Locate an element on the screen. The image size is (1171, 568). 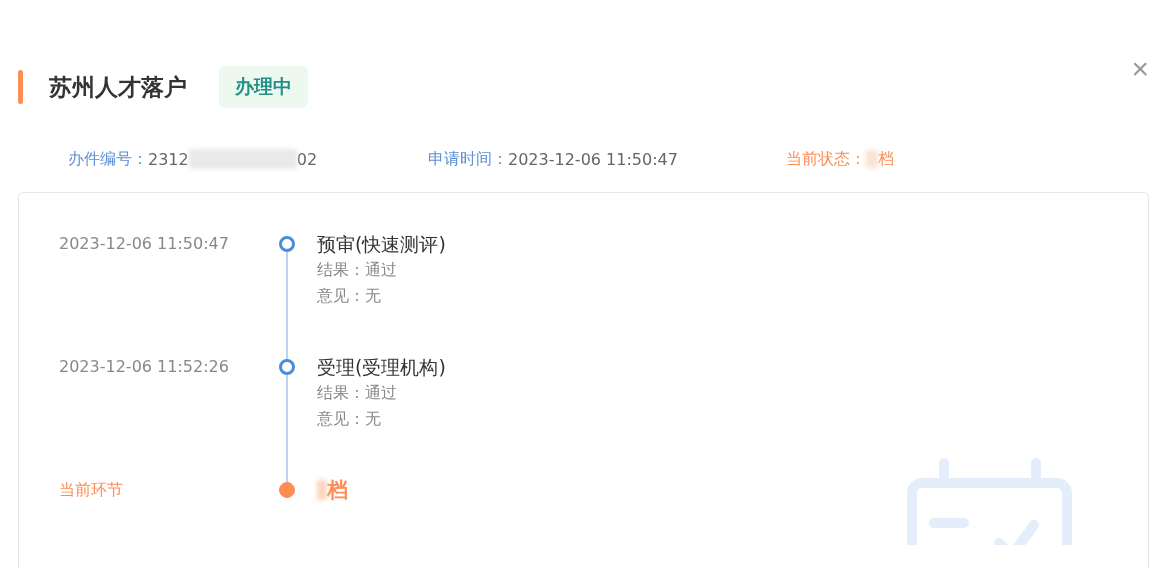
field-label: 办件编号： is located at coordinates (108, 159).